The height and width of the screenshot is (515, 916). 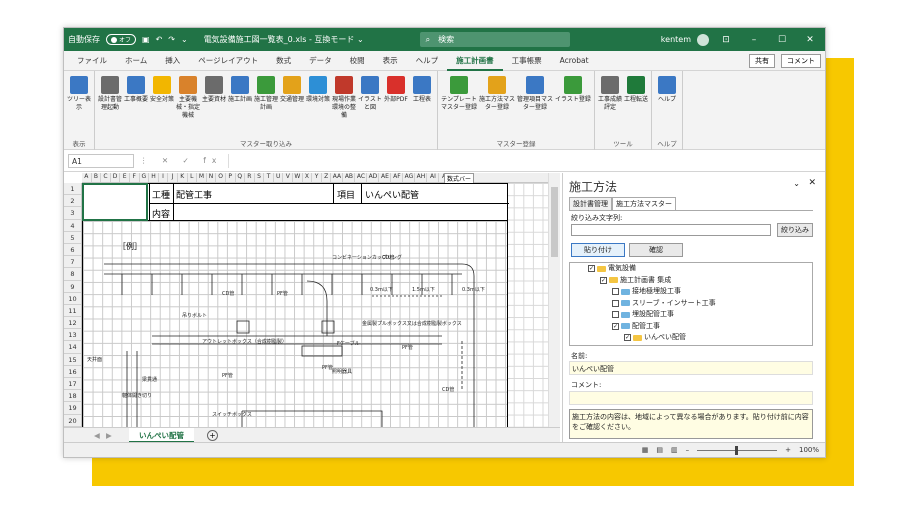 I want to click on column-header: M, so click(x=202, y=177).